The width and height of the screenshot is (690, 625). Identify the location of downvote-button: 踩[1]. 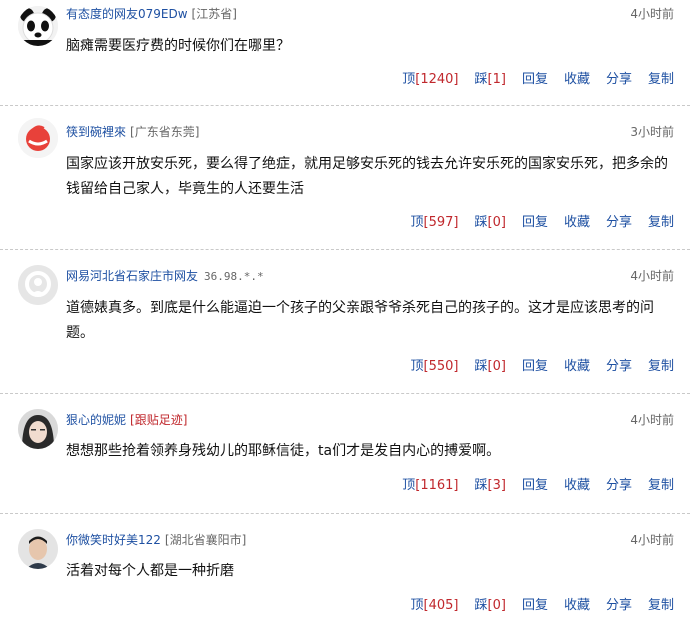
(490, 79).